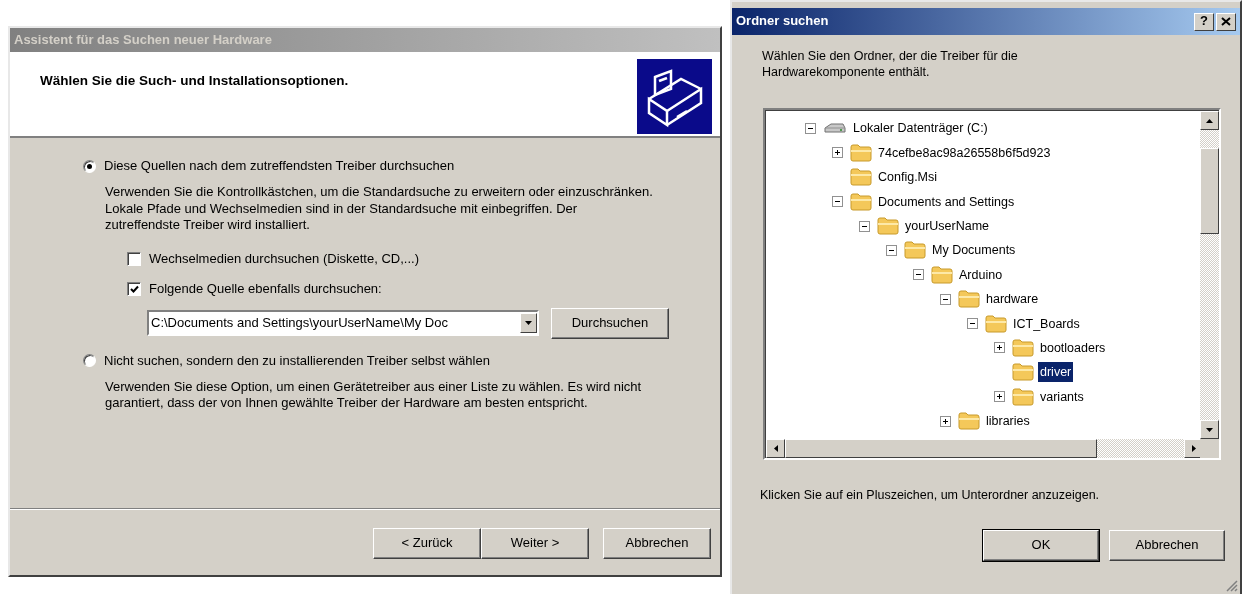  Describe the element at coordinates (297, 360) in the screenshot. I see `option-label: Nicht suchen, sondern den zu installierenden Treiber selbst wählen` at that location.